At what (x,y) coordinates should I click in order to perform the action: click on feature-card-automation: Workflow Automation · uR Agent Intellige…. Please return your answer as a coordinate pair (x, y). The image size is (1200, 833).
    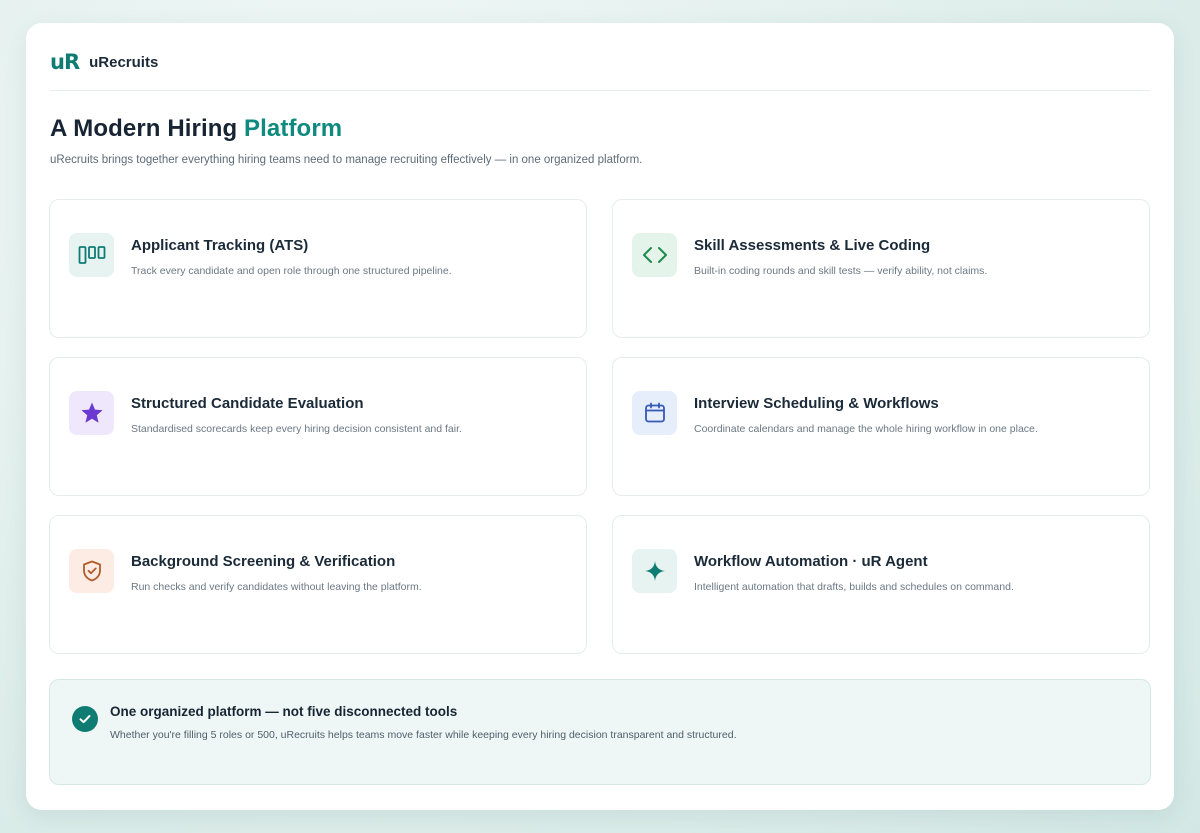
    Looking at the image, I should click on (881, 584).